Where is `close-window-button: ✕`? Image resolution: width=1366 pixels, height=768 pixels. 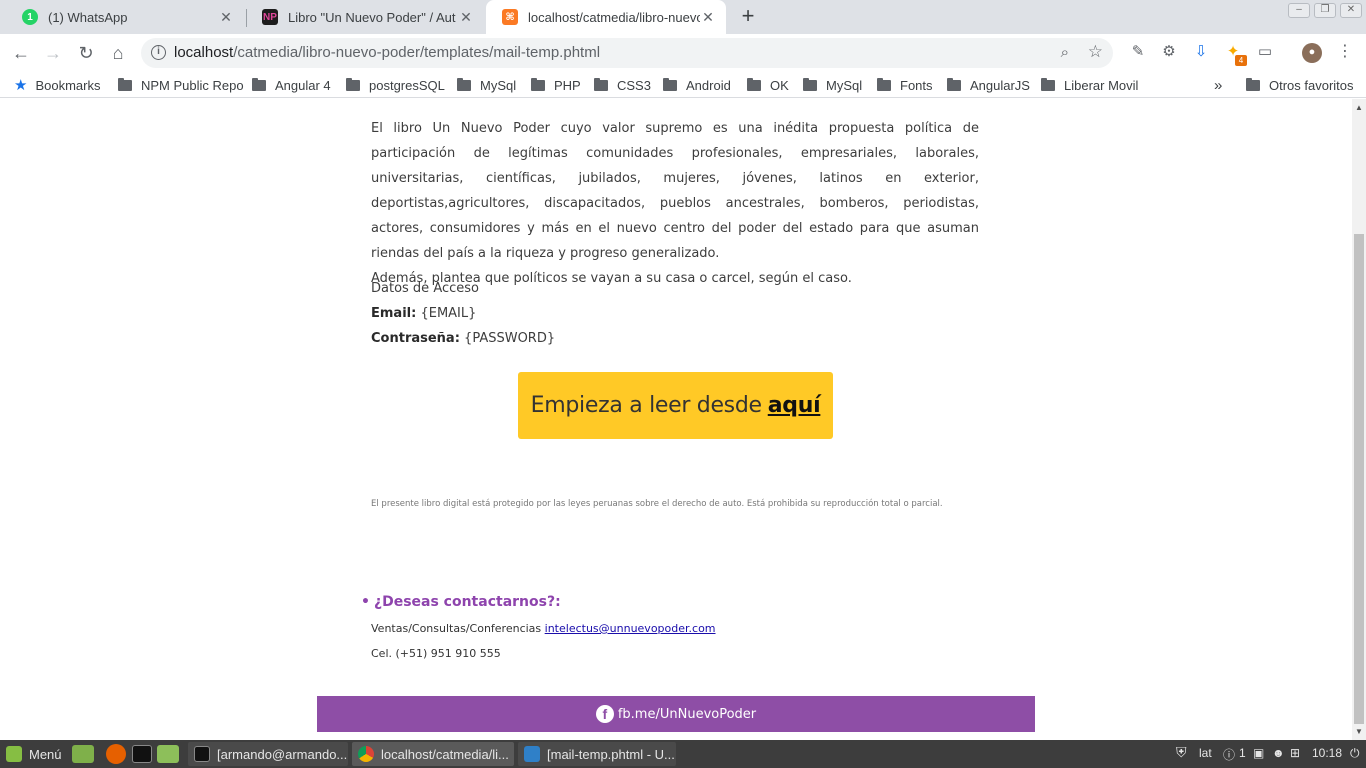 close-window-button: ✕ is located at coordinates (1351, 10).